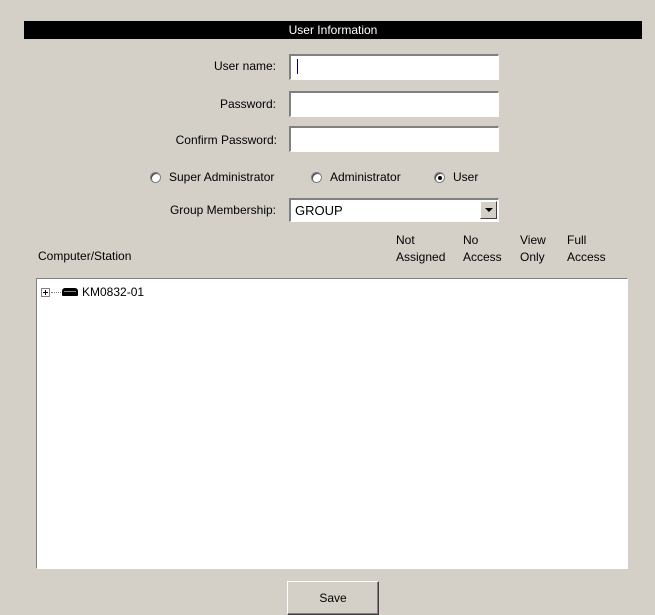 The image size is (655, 615). Describe the element at coordinates (421, 257) in the screenshot. I see `column-header-line: Assigned` at that location.